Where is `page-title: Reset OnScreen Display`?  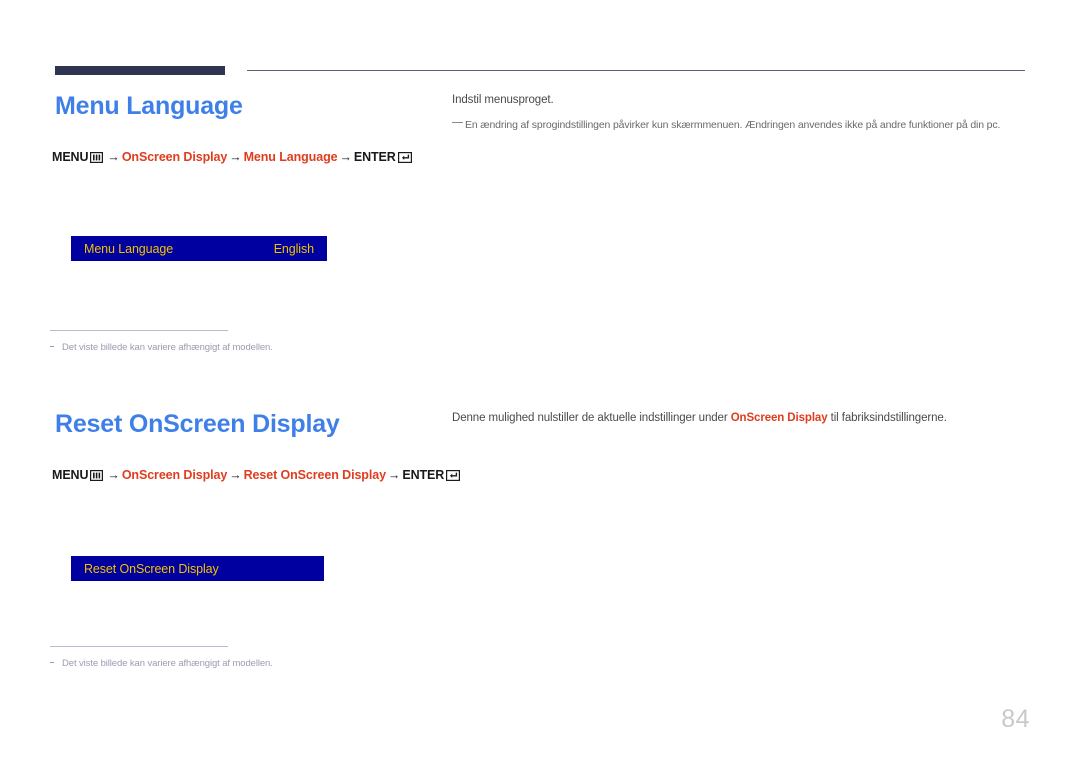
page-title: Reset OnScreen Display is located at coordinates (197, 424).